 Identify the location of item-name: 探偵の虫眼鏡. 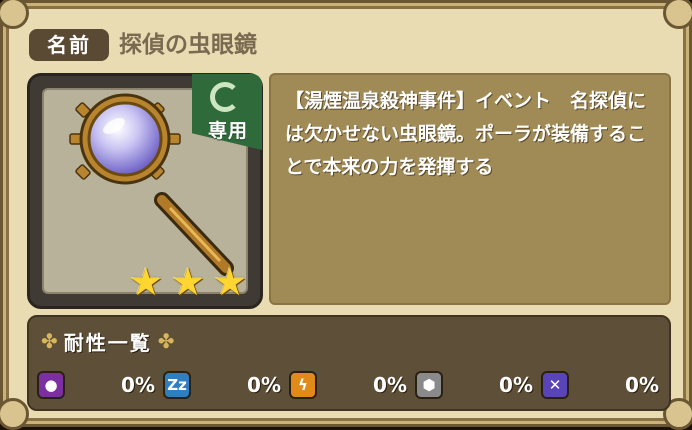
(188, 45).